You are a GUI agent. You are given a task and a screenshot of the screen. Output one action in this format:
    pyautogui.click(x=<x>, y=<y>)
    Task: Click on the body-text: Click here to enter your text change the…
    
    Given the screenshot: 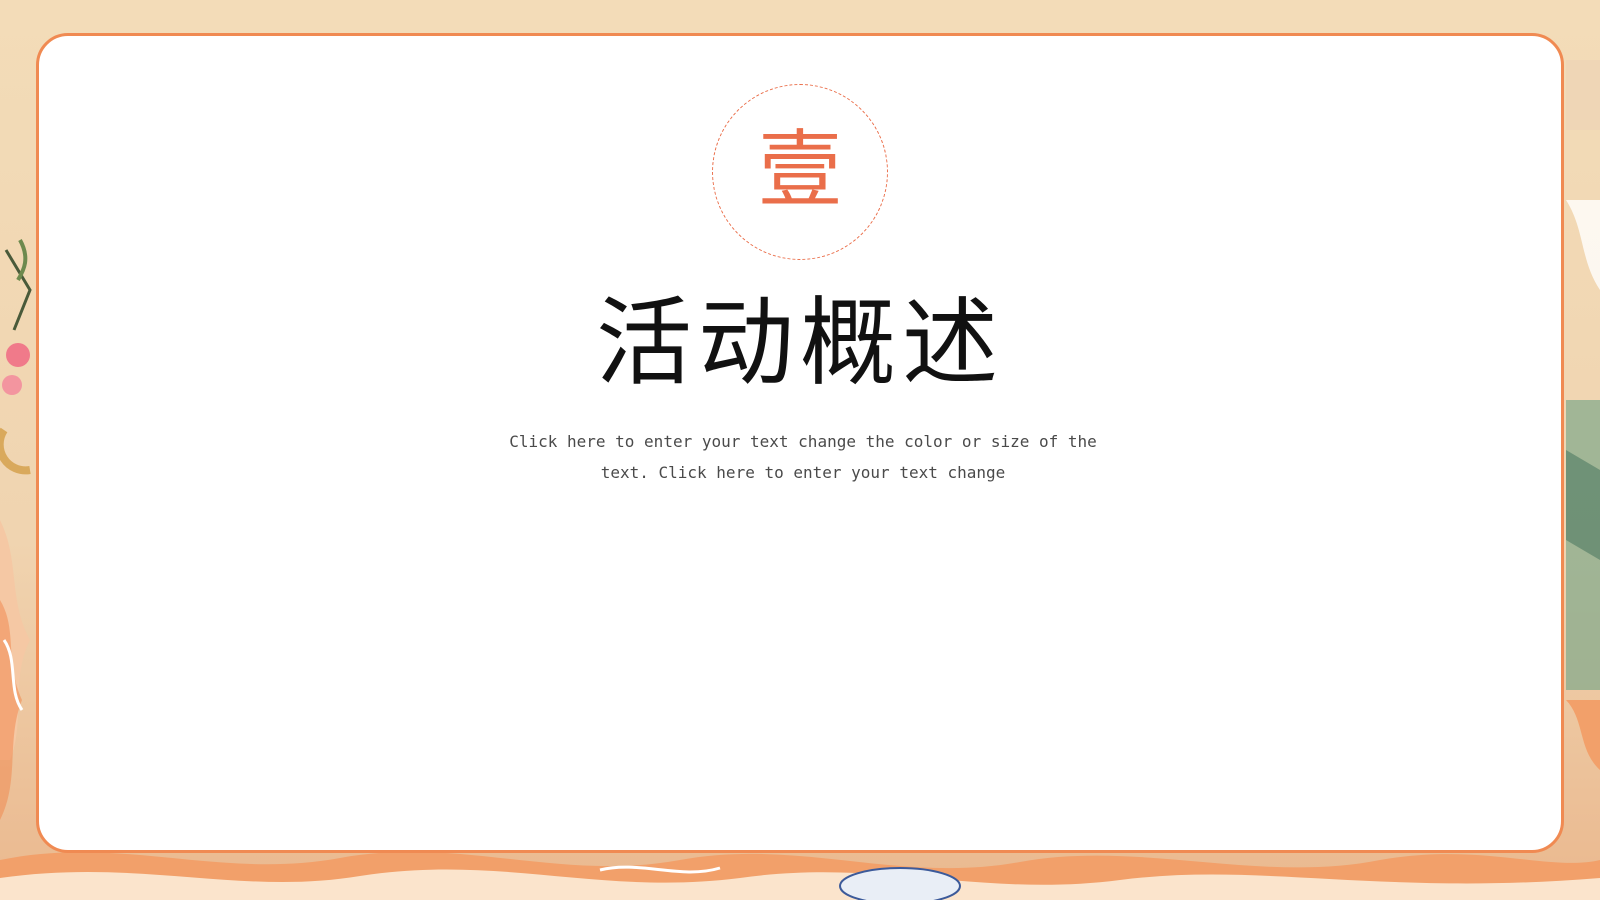 What is the action you would take?
    pyautogui.click(x=803, y=457)
    